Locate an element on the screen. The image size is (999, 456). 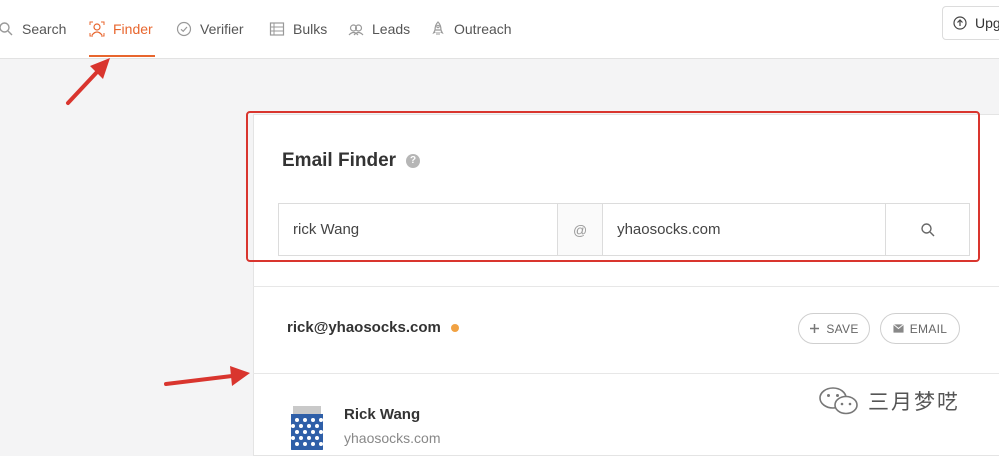
nav-label-search: Search is located at coordinates (44, 29).